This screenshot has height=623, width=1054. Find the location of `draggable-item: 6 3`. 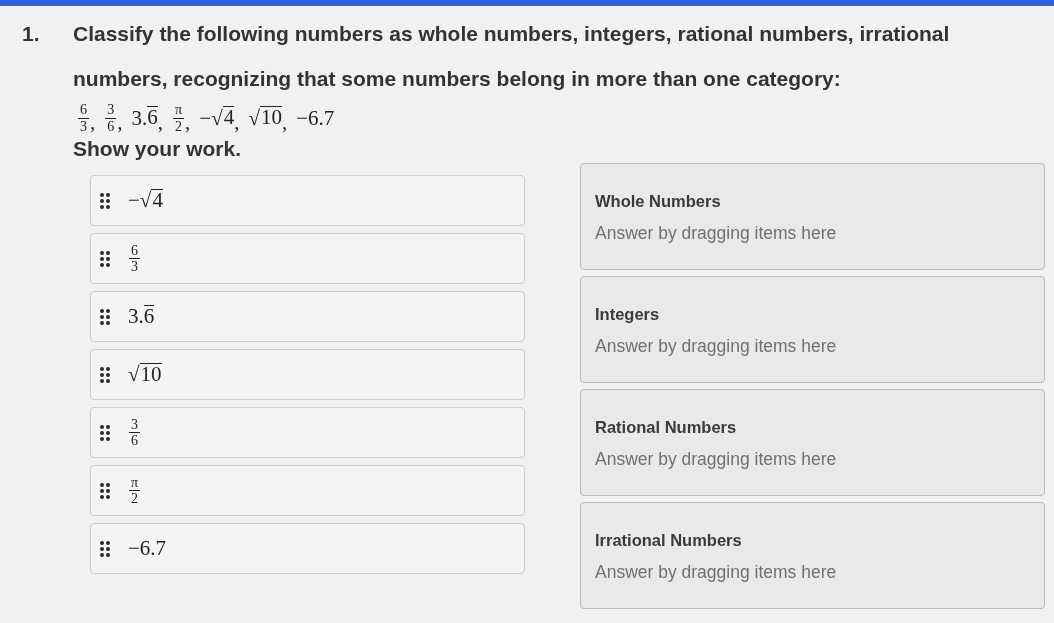

draggable-item: 6 3 is located at coordinates (307, 258).